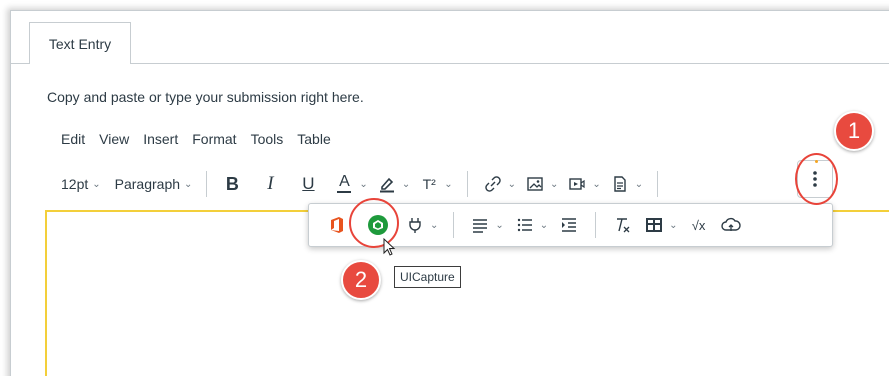  I want to click on more-toolbar-button, so click(815, 179).